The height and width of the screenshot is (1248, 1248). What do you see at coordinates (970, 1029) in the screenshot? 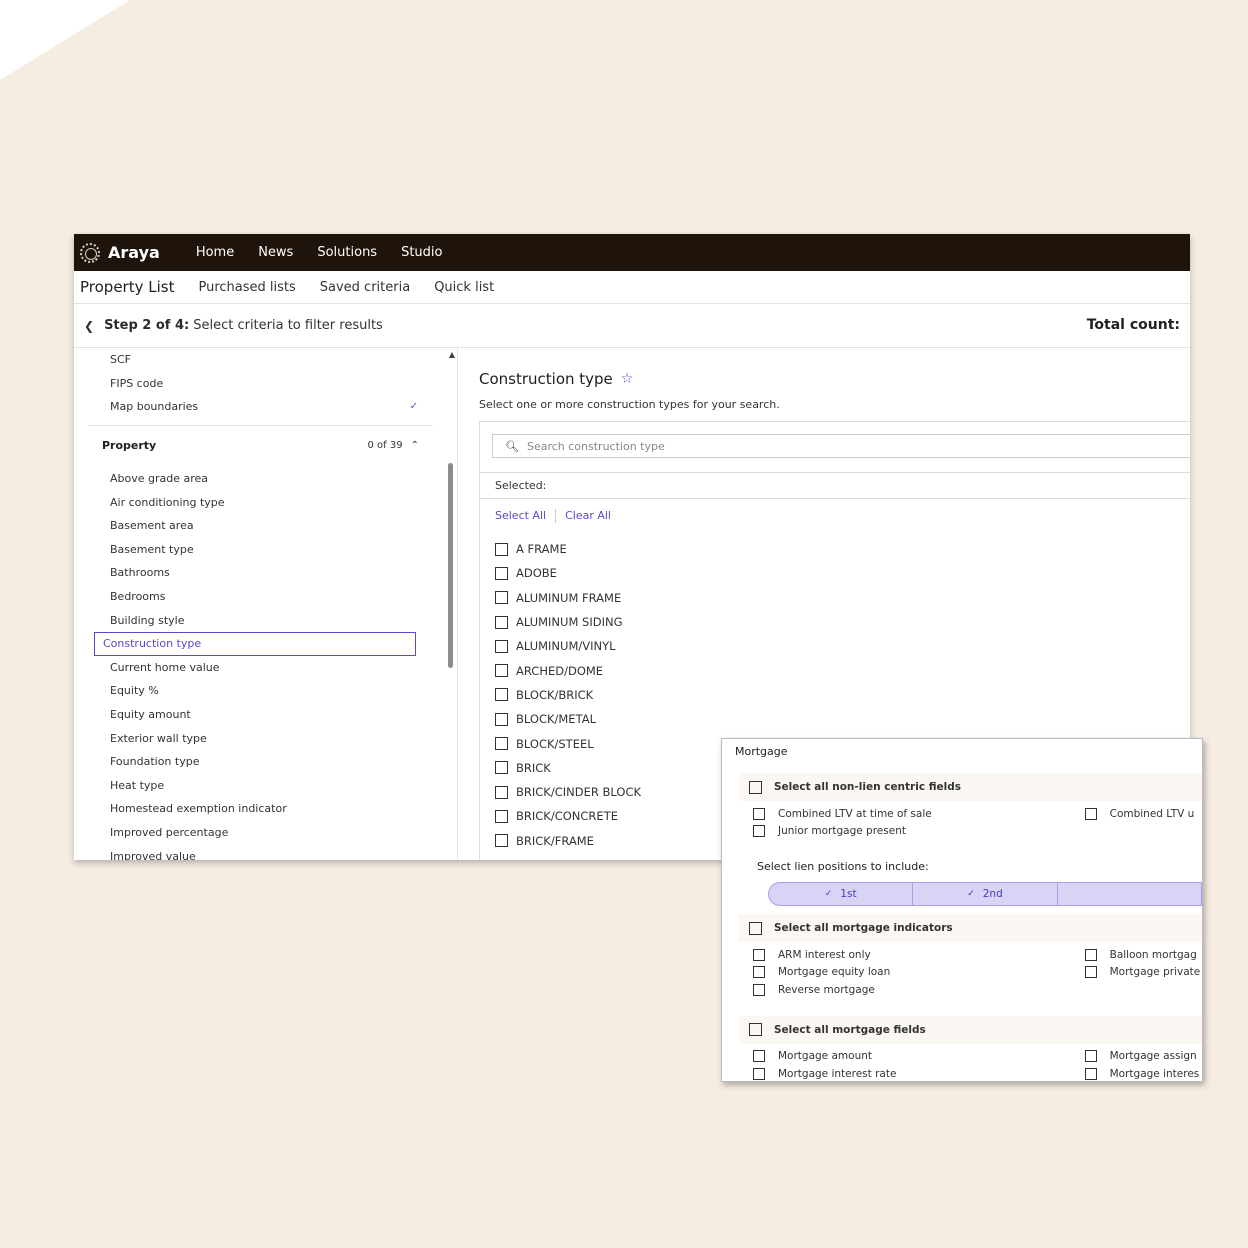
I see `select-all-mortgage-fields: Select all mortgage fields` at bounding box center [970, 1029].